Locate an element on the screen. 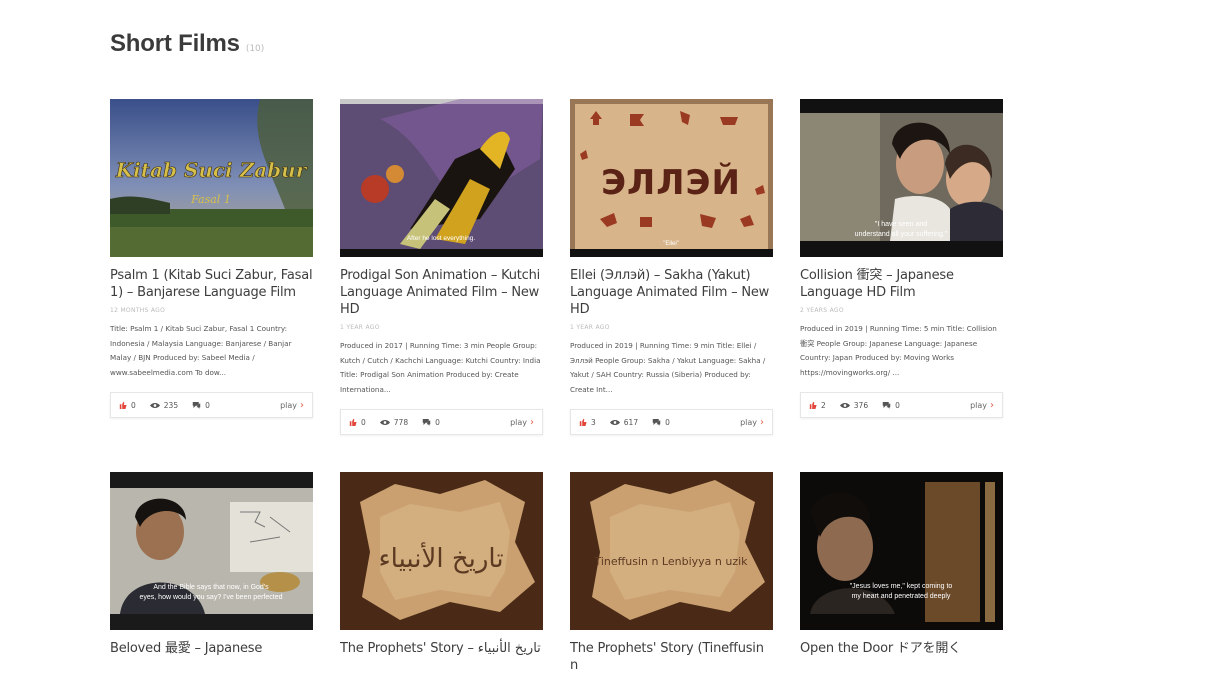 The width and height of the screenshot is (1215, 674). film-title: The Prophets' Story (Tineffusin n is located at coordinates (671, 657).